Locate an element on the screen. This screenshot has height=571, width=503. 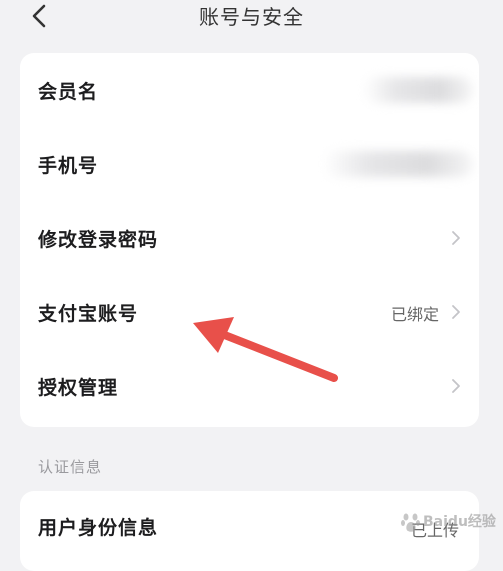
member-name-row: 会员名 is located at coordinates (249, 90).